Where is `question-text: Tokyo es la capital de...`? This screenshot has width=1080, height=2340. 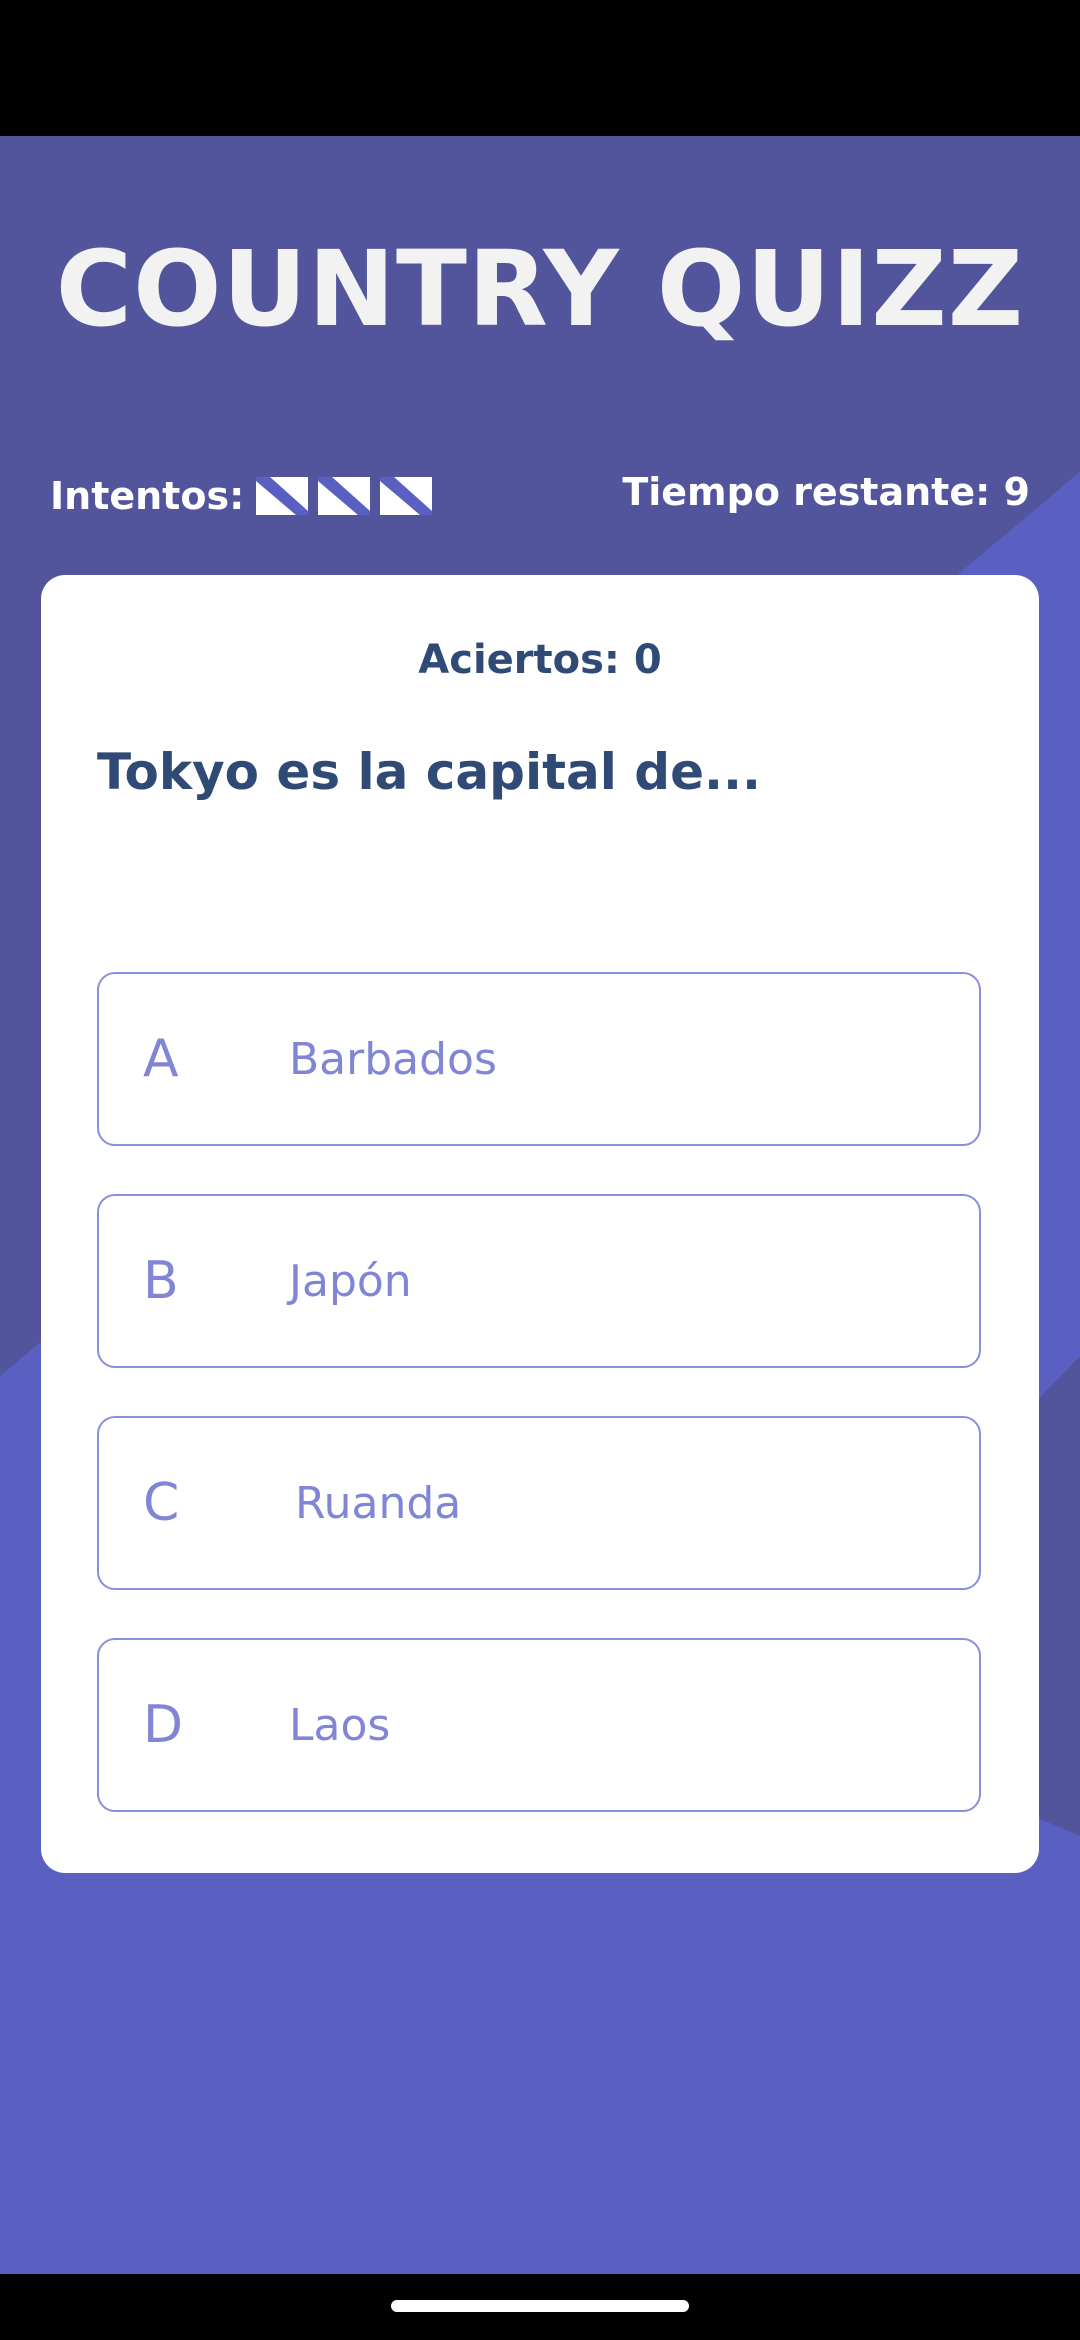 question-text: Tokyo es la capital de... is located at coordinates (429, 772).